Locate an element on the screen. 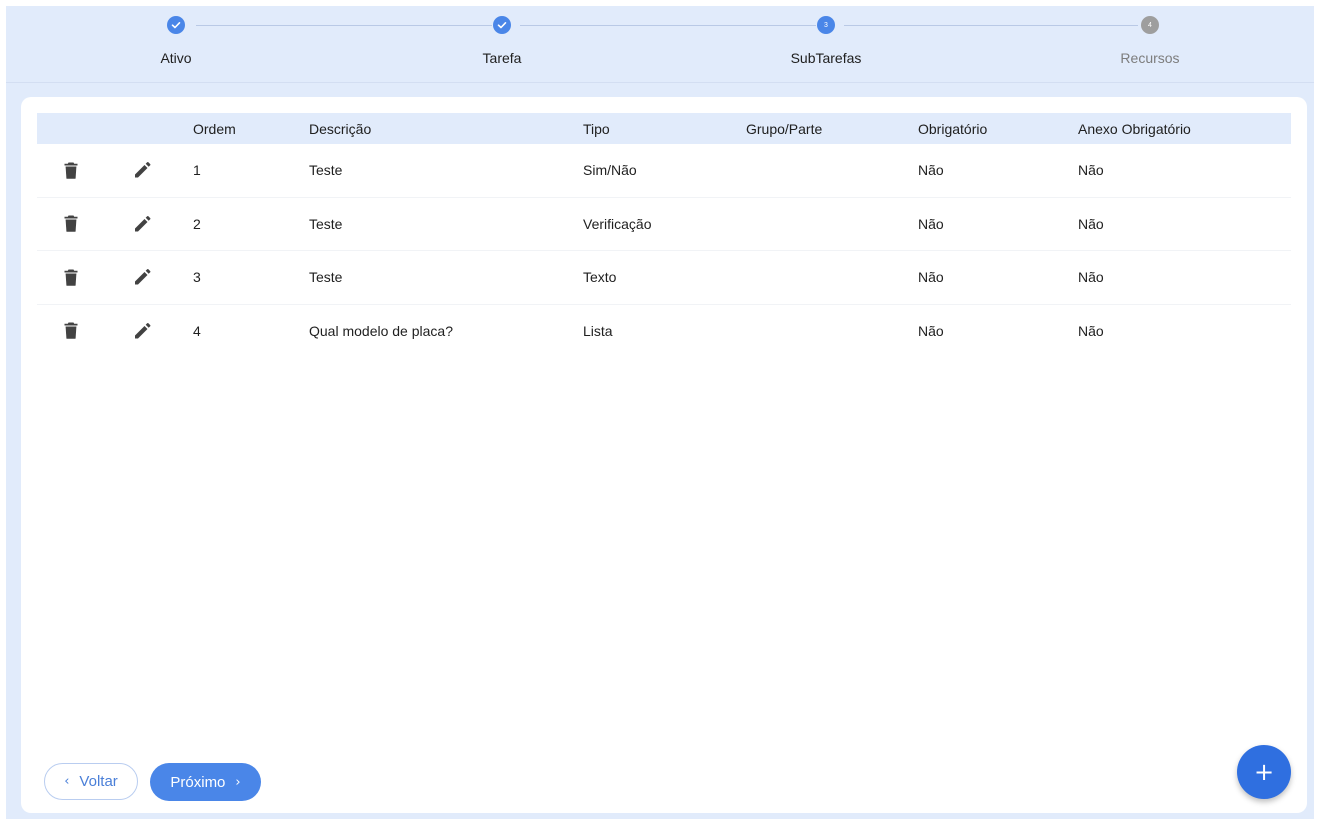 This screenshot has width=1320, height=825. cell-ordem: 4 is located at coordinates (197, 330).